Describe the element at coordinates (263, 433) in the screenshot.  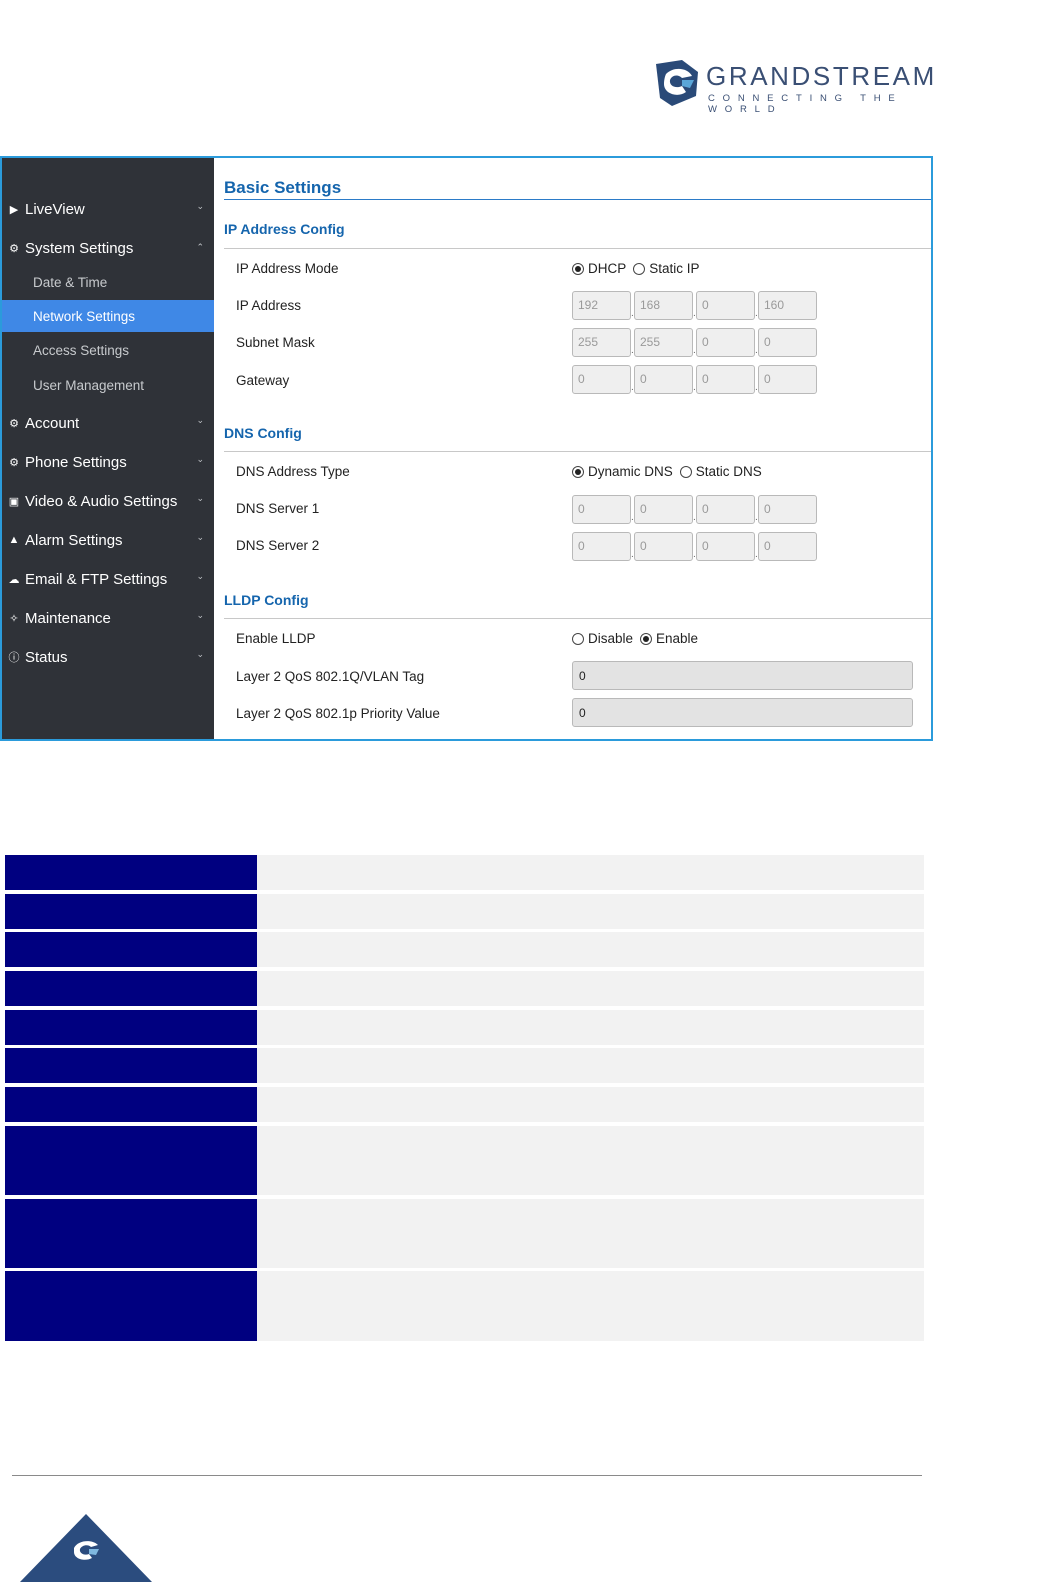
I see `section-heading-dns: DNS Config` at that location.